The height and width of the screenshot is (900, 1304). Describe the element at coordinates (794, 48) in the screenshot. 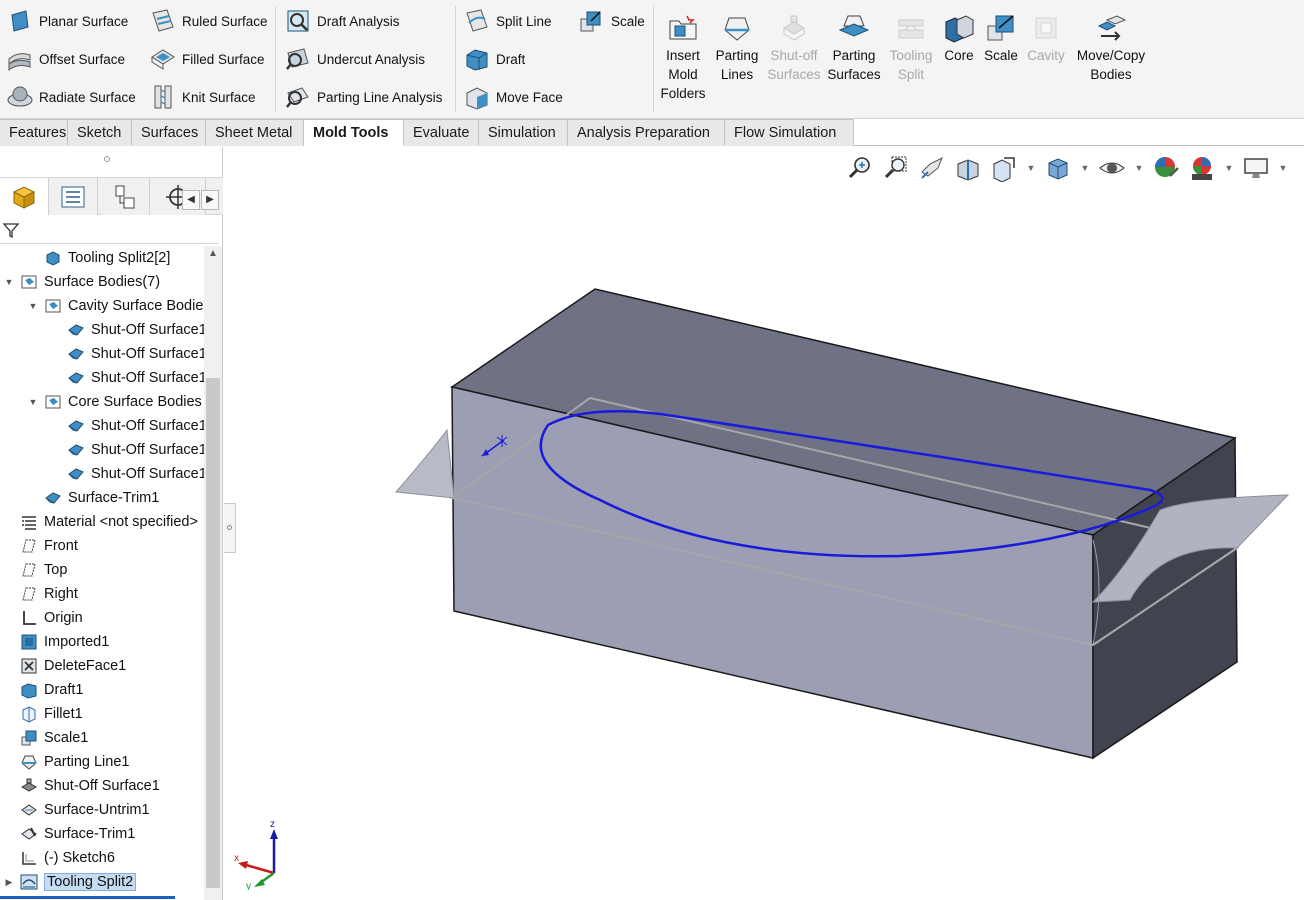

I see `shut-off-surfaces-button: Shut-off Surfaces` at that location.